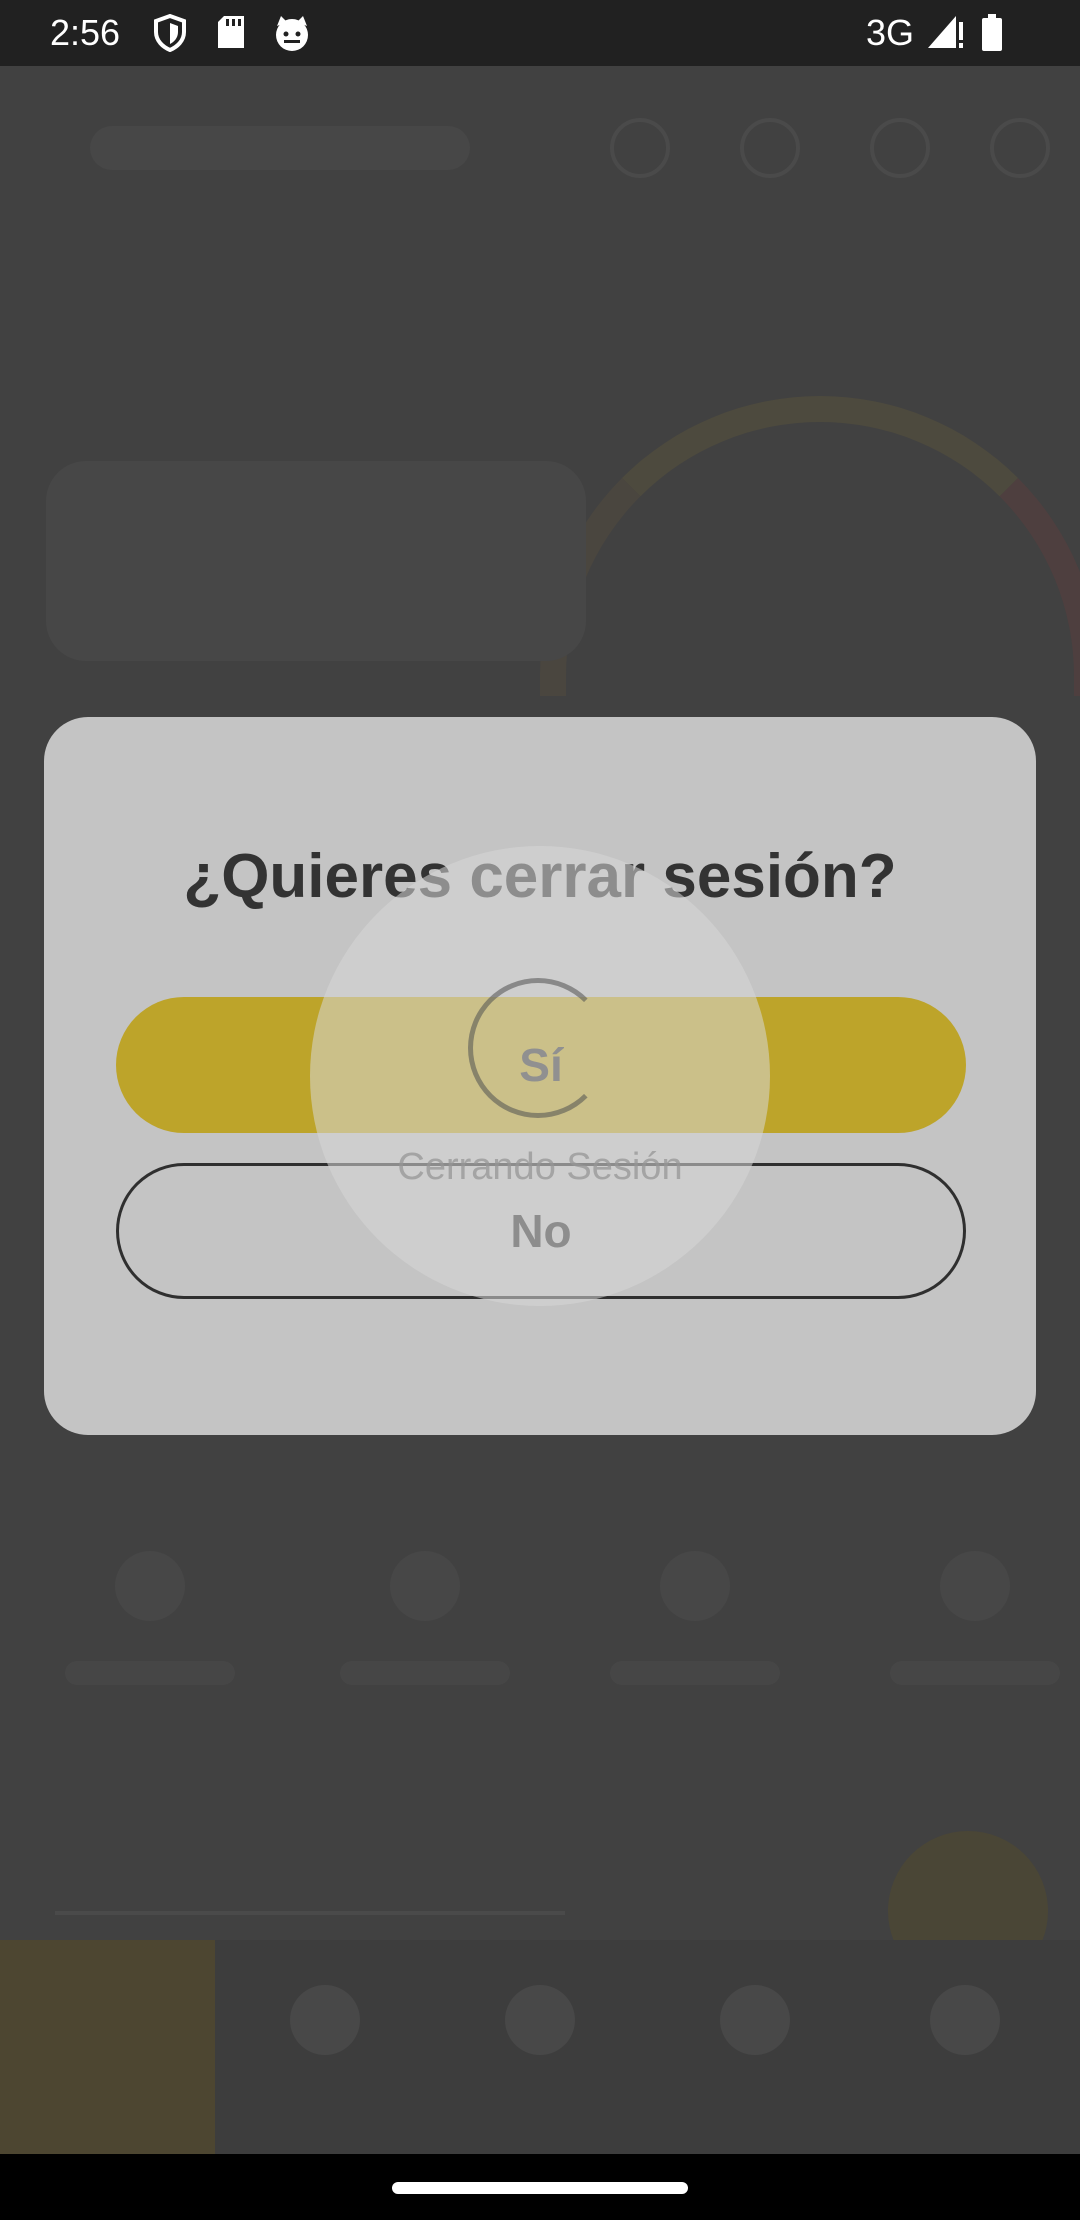  I want to click on home-gesture-handle, so click(540, 2188).